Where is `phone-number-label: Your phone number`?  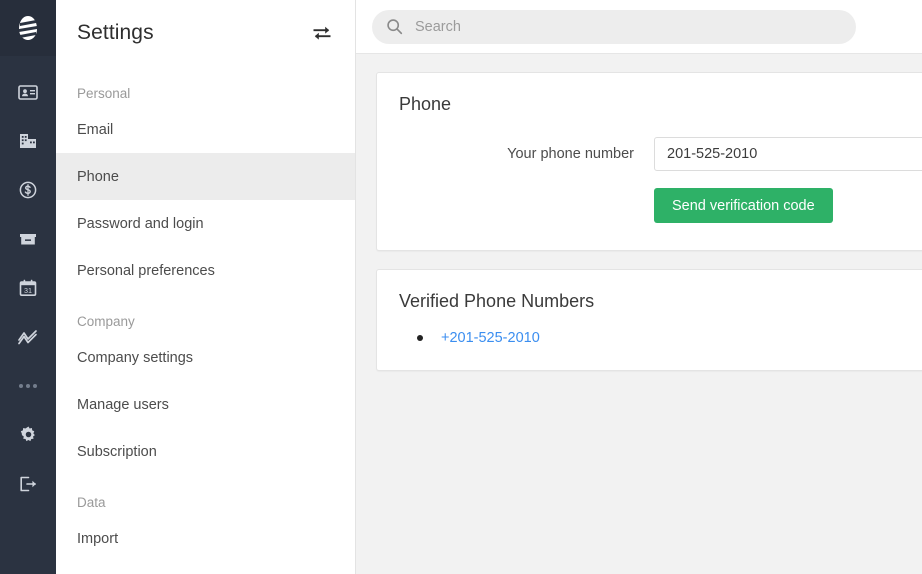 phone-number-label: Your phone number is located at coordinates (570, 154).